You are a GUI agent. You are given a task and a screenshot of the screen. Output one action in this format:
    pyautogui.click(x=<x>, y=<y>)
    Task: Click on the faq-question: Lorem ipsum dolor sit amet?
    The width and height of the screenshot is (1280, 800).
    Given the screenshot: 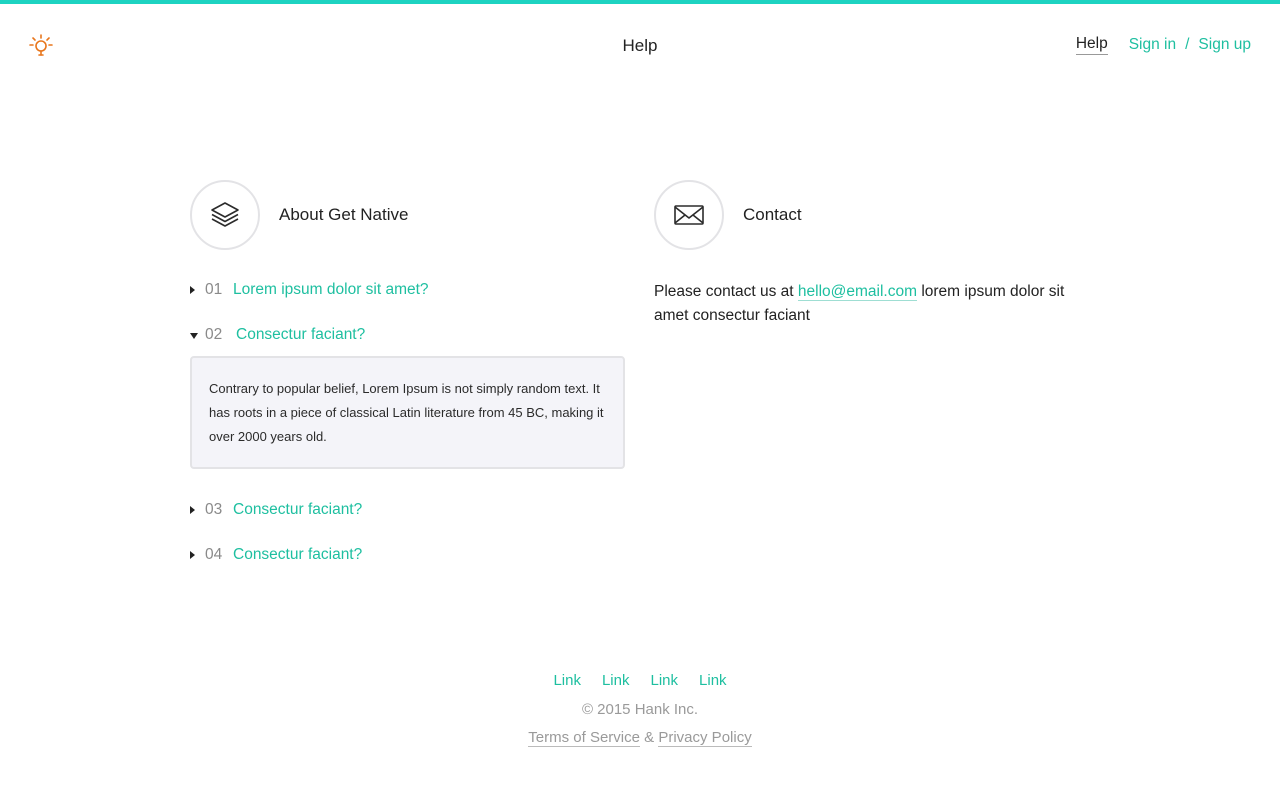 What is the action you would take?
    pyautogui.click(x=331, y=289)
    